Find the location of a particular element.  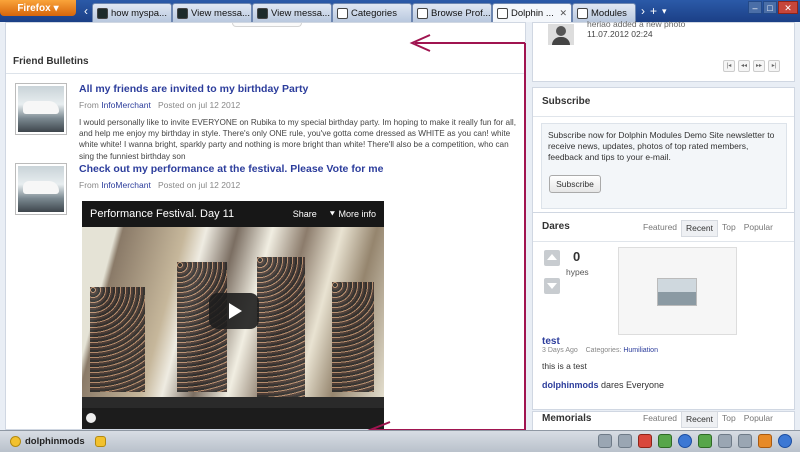

memorials-tabs: Featured Recent Top Popular is located at coordinates (708, 419).